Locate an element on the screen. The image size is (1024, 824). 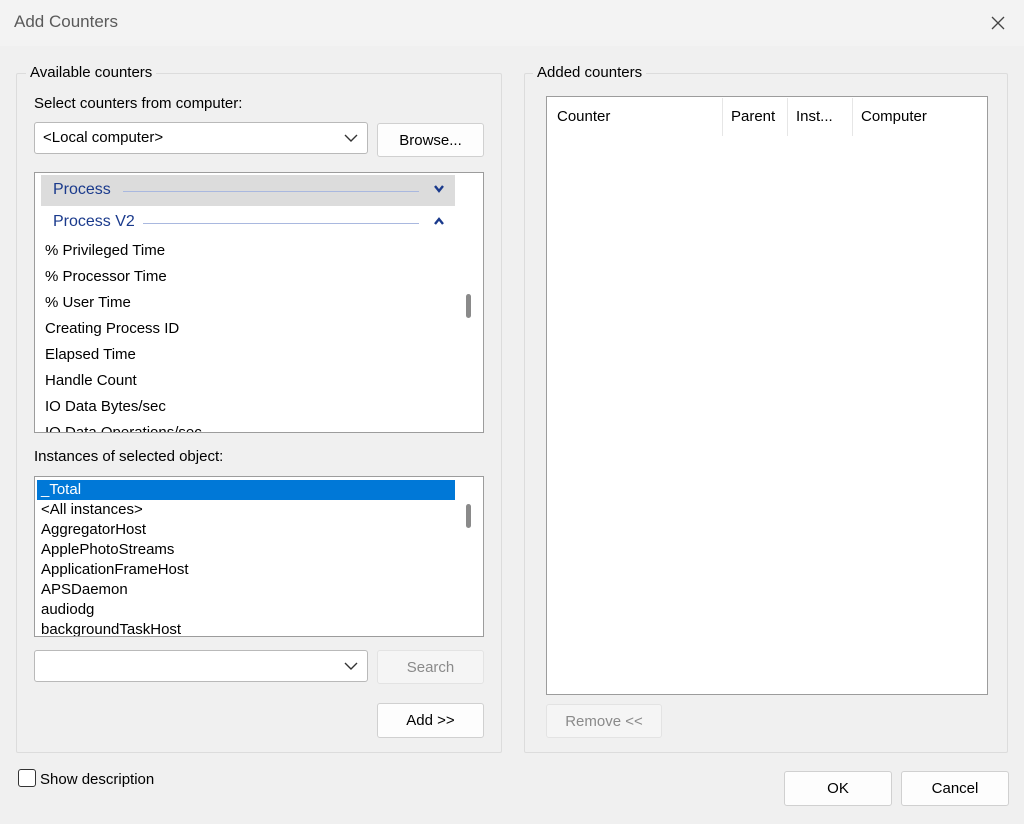
counter-item: Elapsed Time is located at coordinates (90, 354).